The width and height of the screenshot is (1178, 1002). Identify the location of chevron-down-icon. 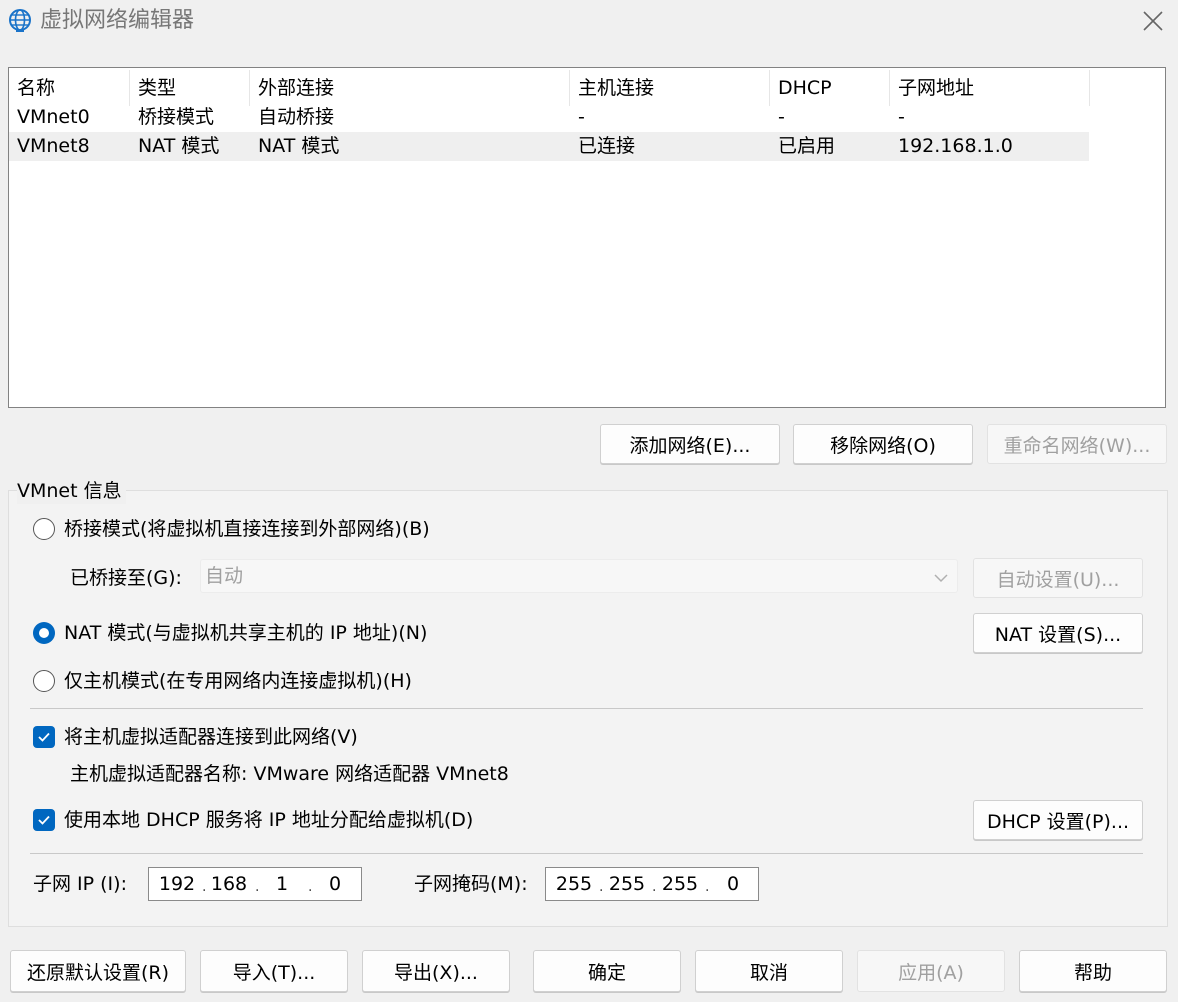
(941, 578).